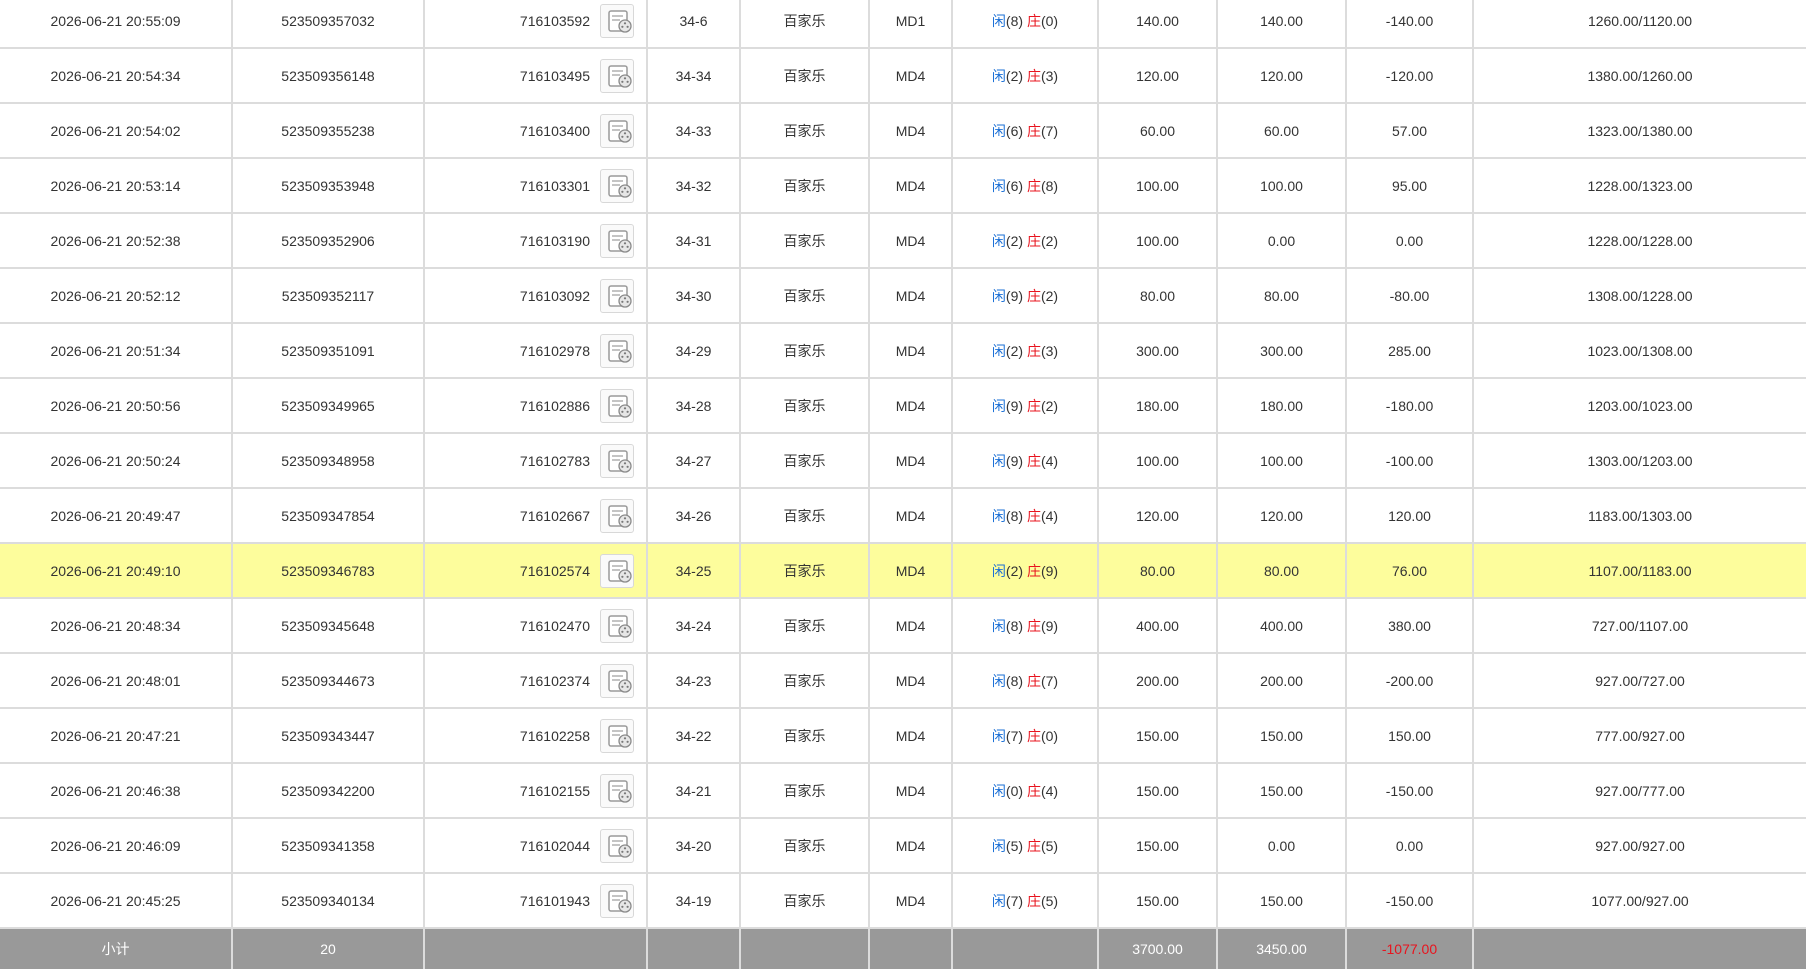 The height and width of the screenshot is (969, 1806). What do you see at coordinates (694, 461) in the screenshot?
I see `shoe-hand: 34-27` at bounding box center [694, 461].